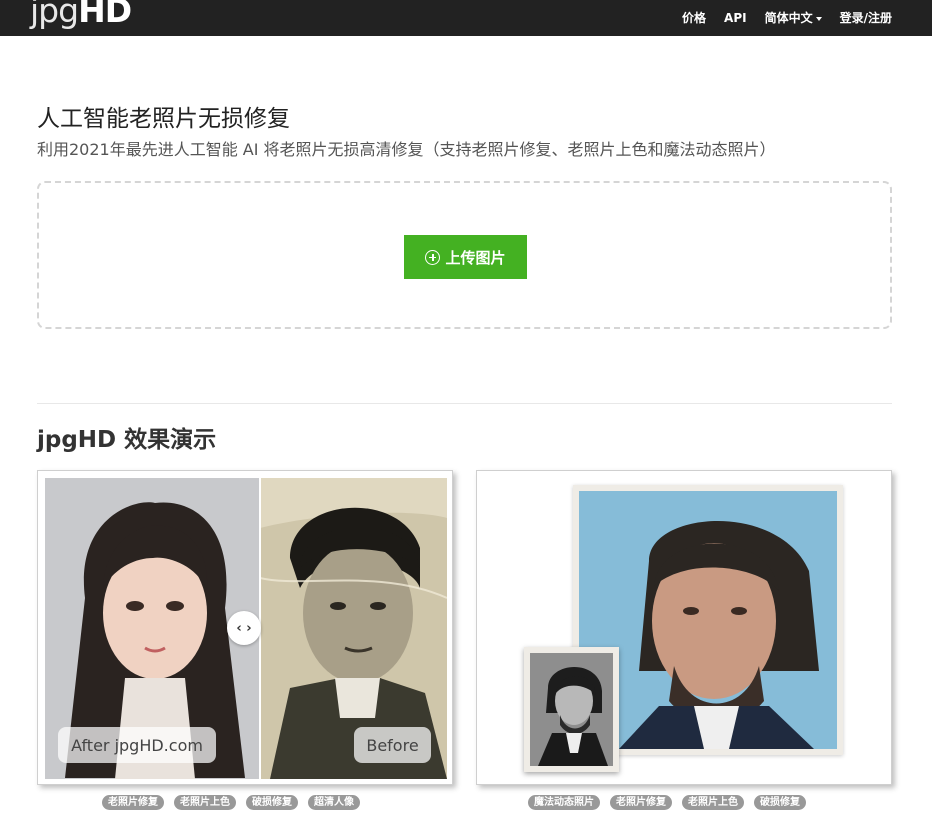  I want to click on nav-login-link: 登录/注册, so click(881, 18).